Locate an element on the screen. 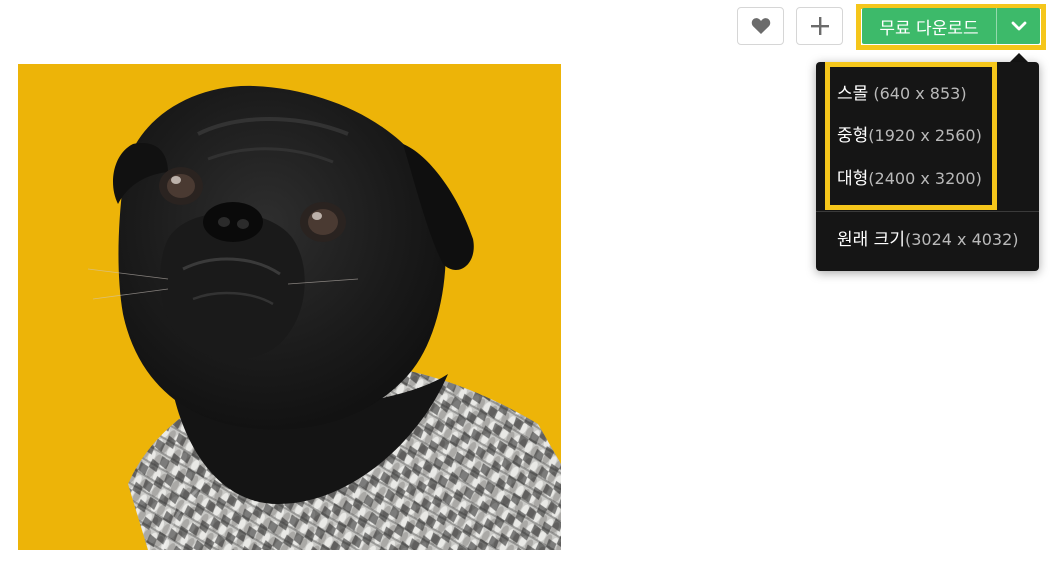 The width and height of the screenshot is (1050, 568). chevron-down-icon is located at coordinates (1018, 26).